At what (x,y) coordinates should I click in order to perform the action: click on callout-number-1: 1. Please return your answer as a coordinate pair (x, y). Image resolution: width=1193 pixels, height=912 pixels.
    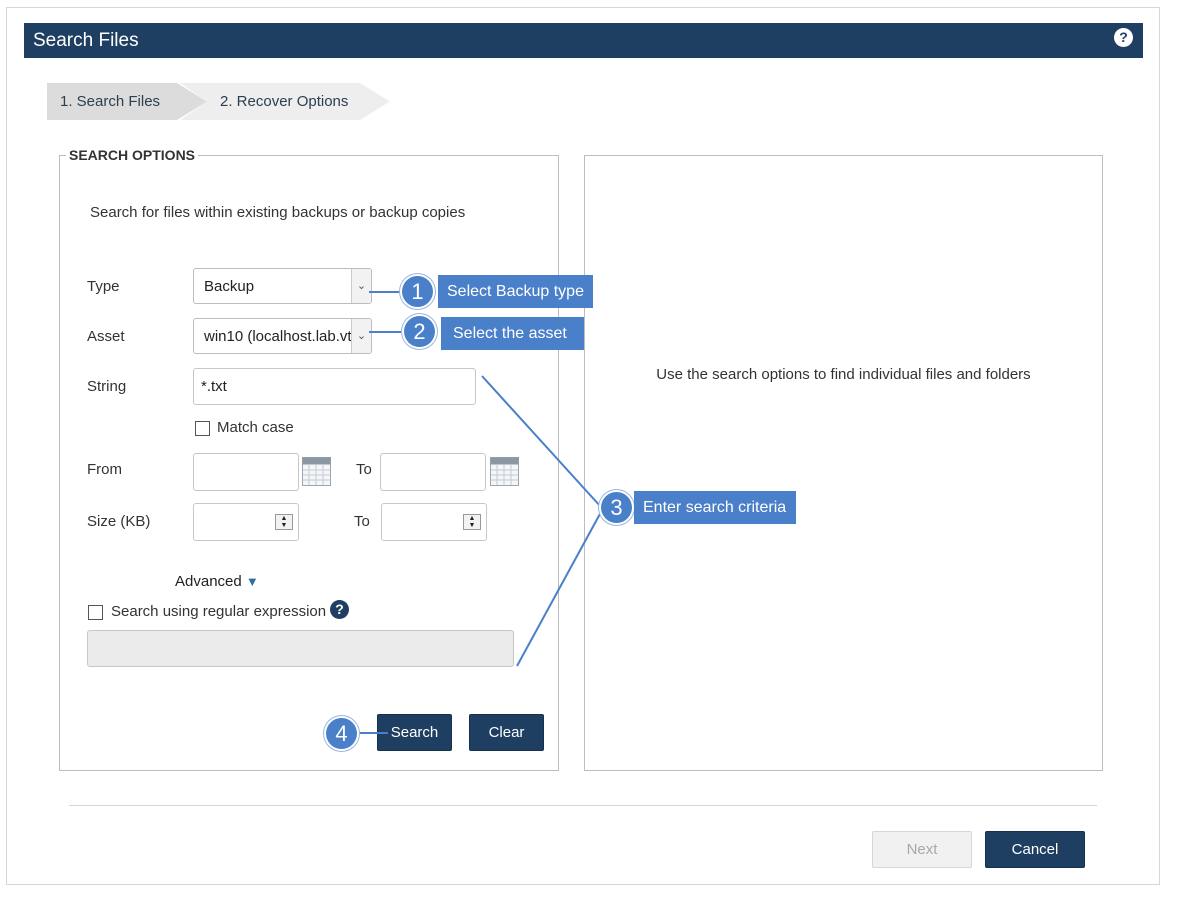
    Looking at the image, I should click on (417, 291).